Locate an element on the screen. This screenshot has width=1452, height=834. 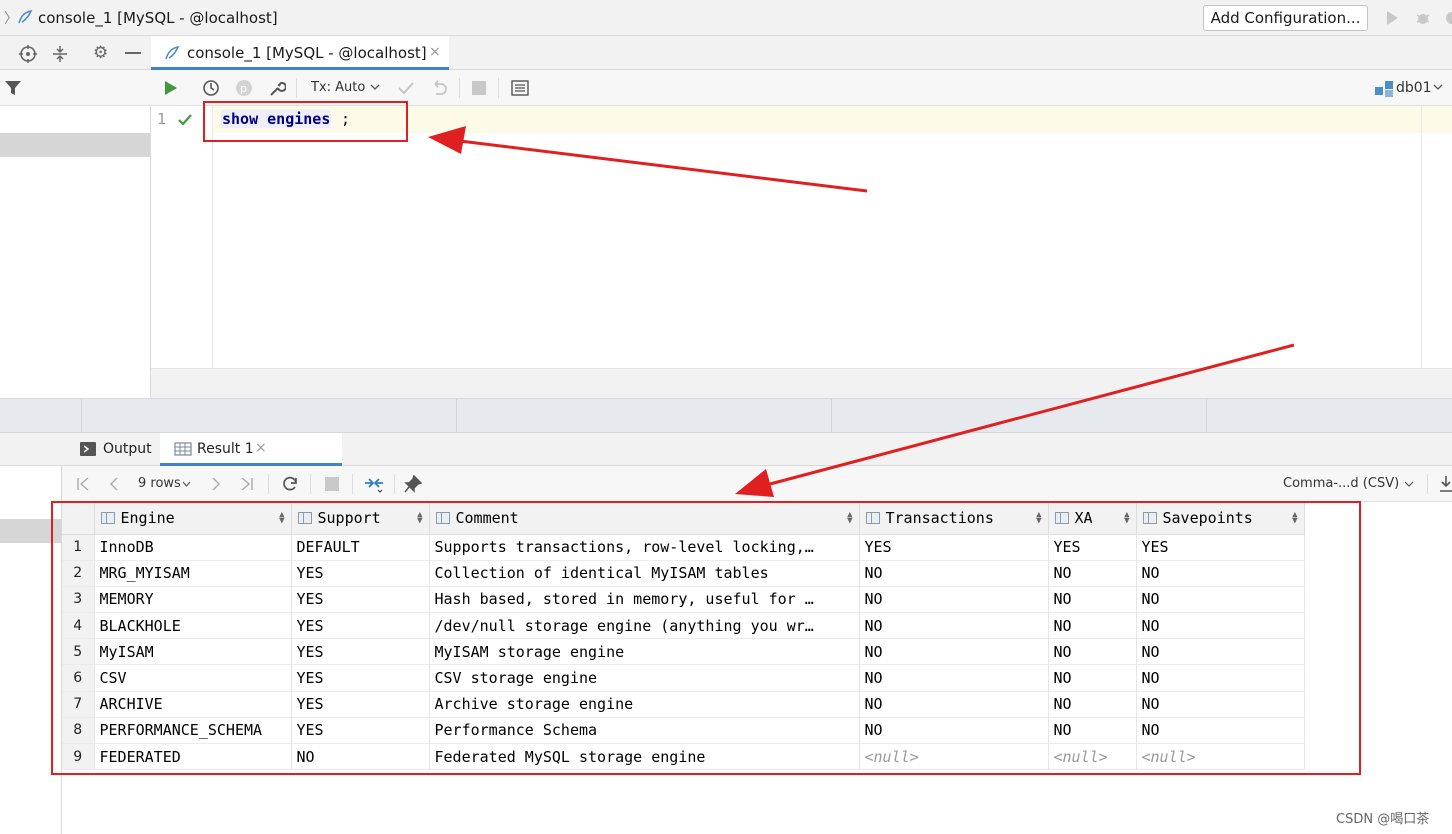
explain-plan-icon: p is located at coordinates (244, 88).